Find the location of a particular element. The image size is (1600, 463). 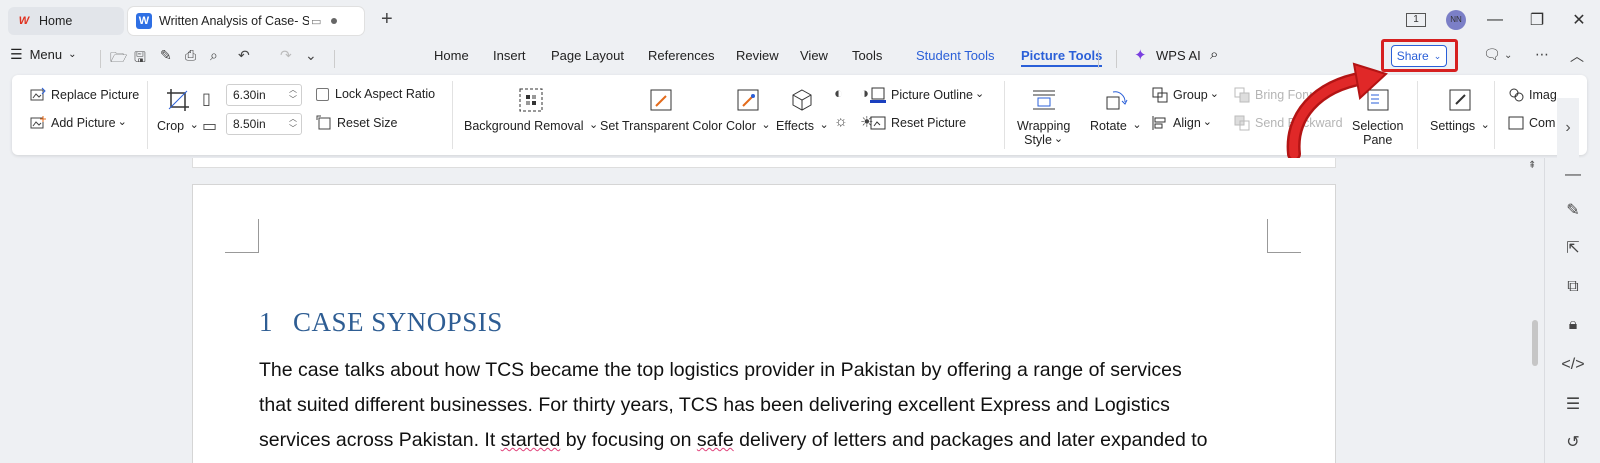

align-label: Align is located at coordinates (1187, 123).